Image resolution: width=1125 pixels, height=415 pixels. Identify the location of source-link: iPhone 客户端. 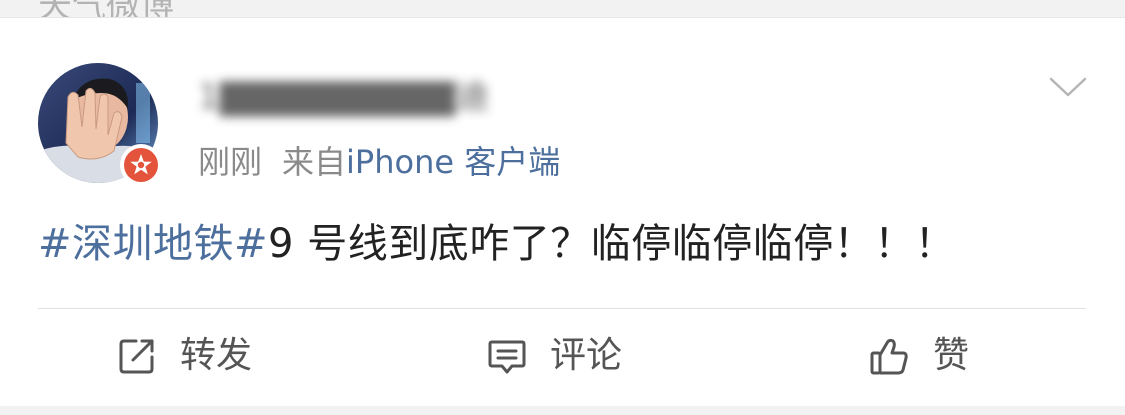
(453, 162).